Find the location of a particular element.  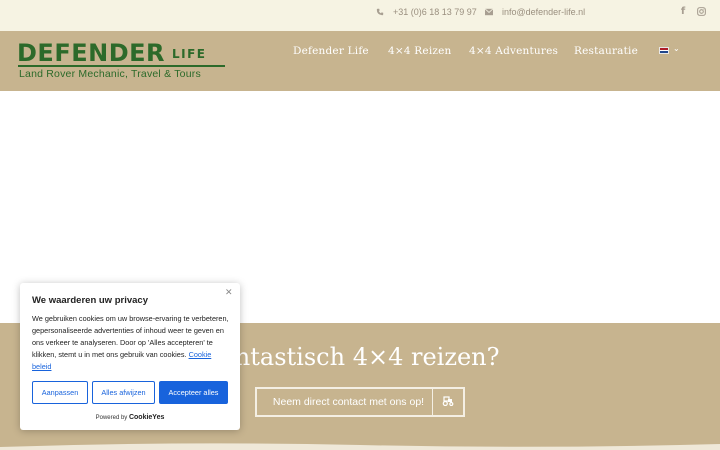

email-address: info@defender-life.nl is located at coordinates (544, 12).